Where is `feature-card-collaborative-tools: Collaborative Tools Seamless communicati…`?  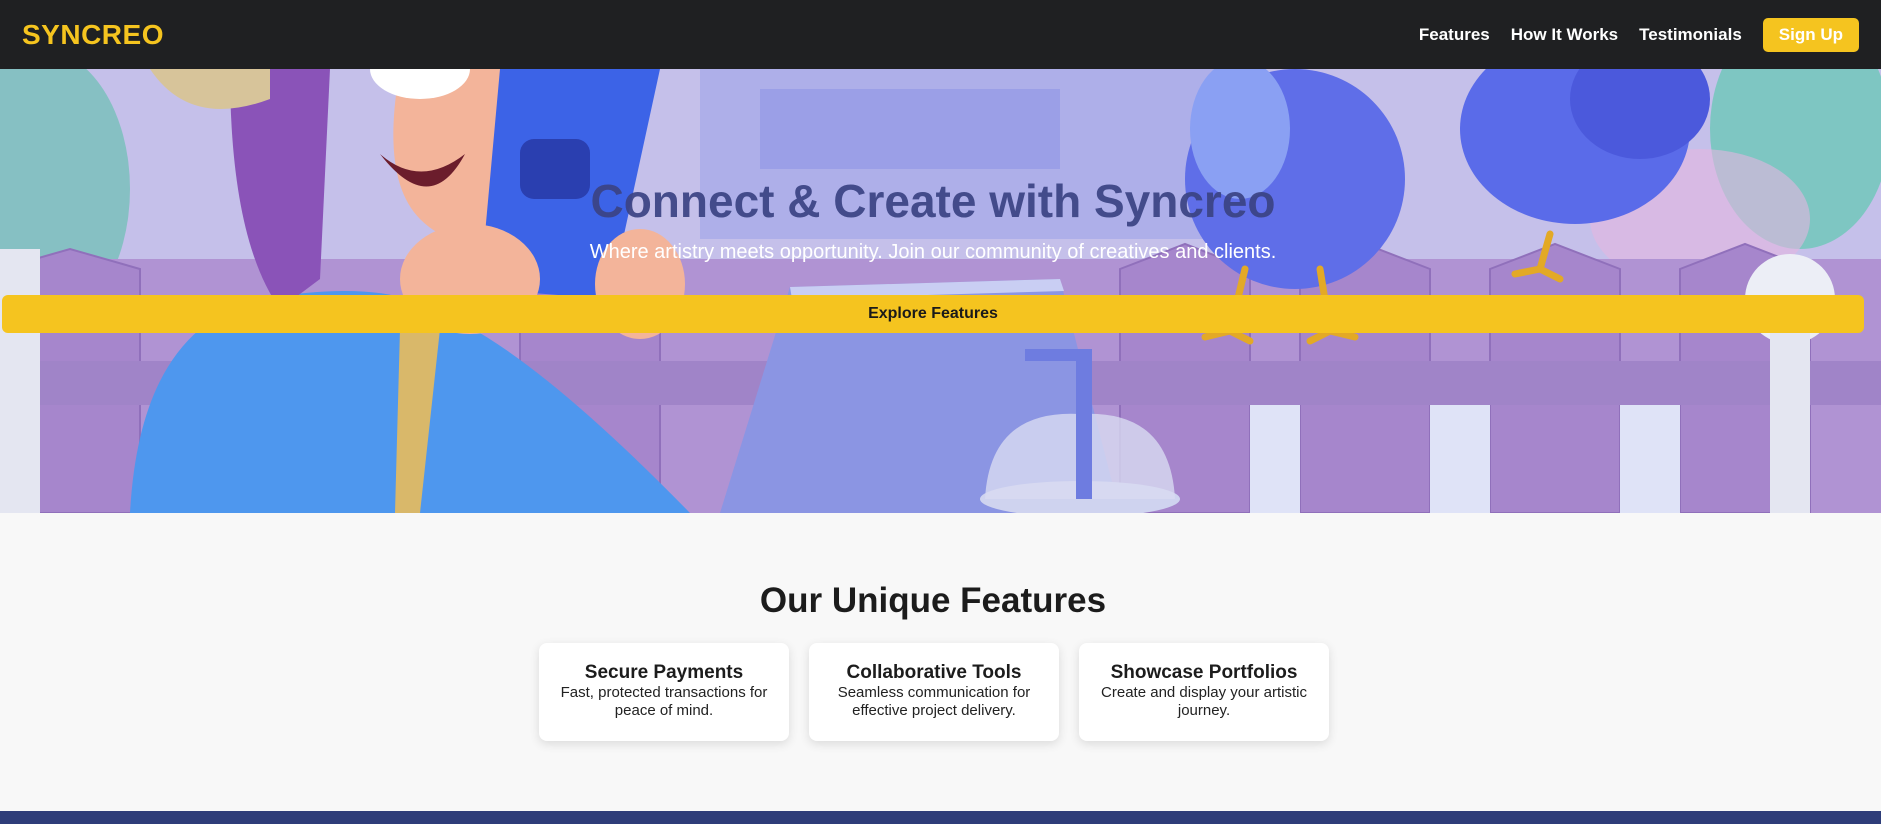 feature-card-collaborative-tools: Collaborative Tools Seamless communicati… is located at coordinates (934, 692).